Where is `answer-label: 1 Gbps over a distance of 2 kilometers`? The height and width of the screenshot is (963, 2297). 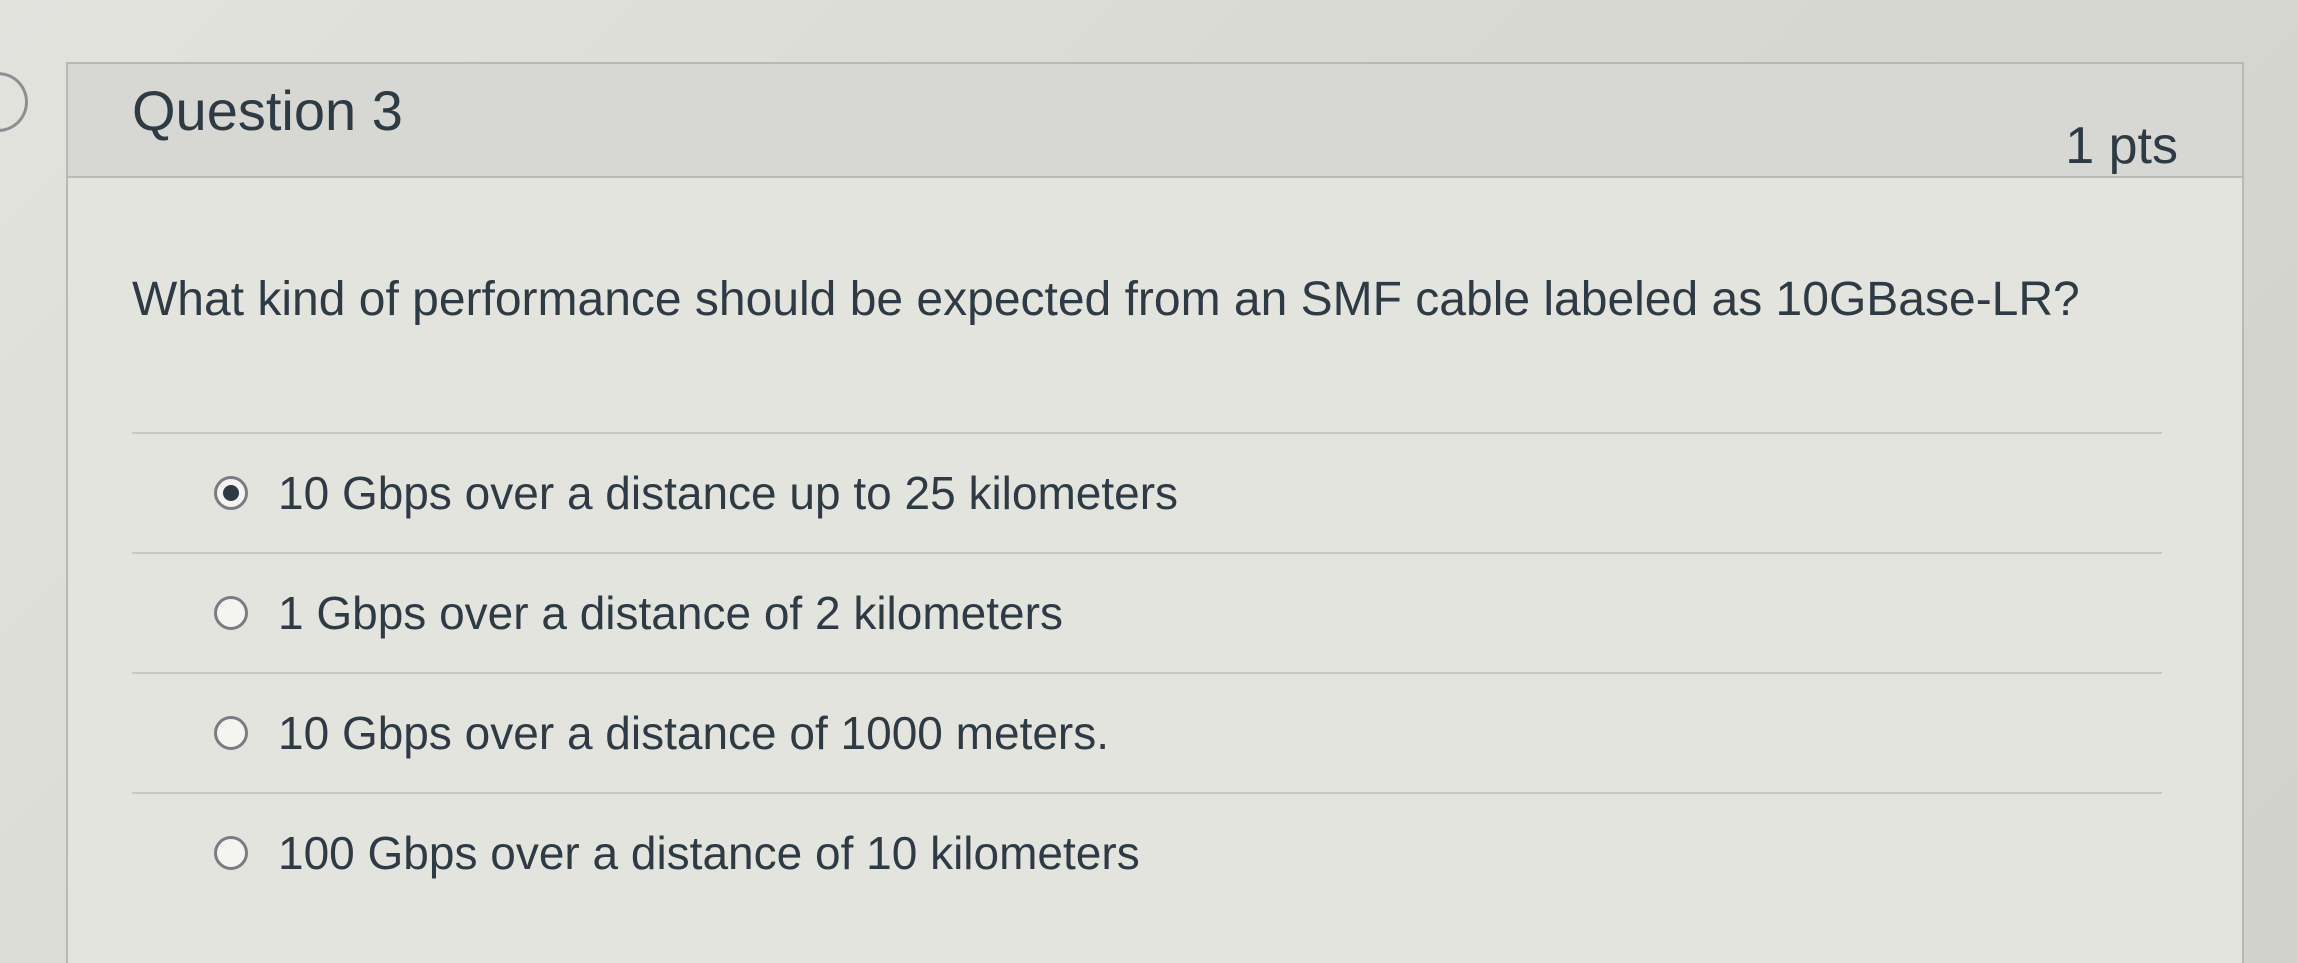
answer-label: 1 Gbps over a distance of 2 kilometers is located at coordinates (670, 613).